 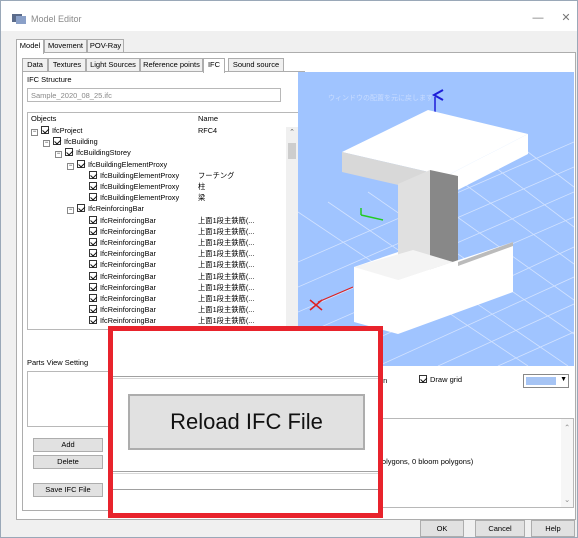 I want to click on tab-sound-source: Sound source, so click(x=256, y=65).